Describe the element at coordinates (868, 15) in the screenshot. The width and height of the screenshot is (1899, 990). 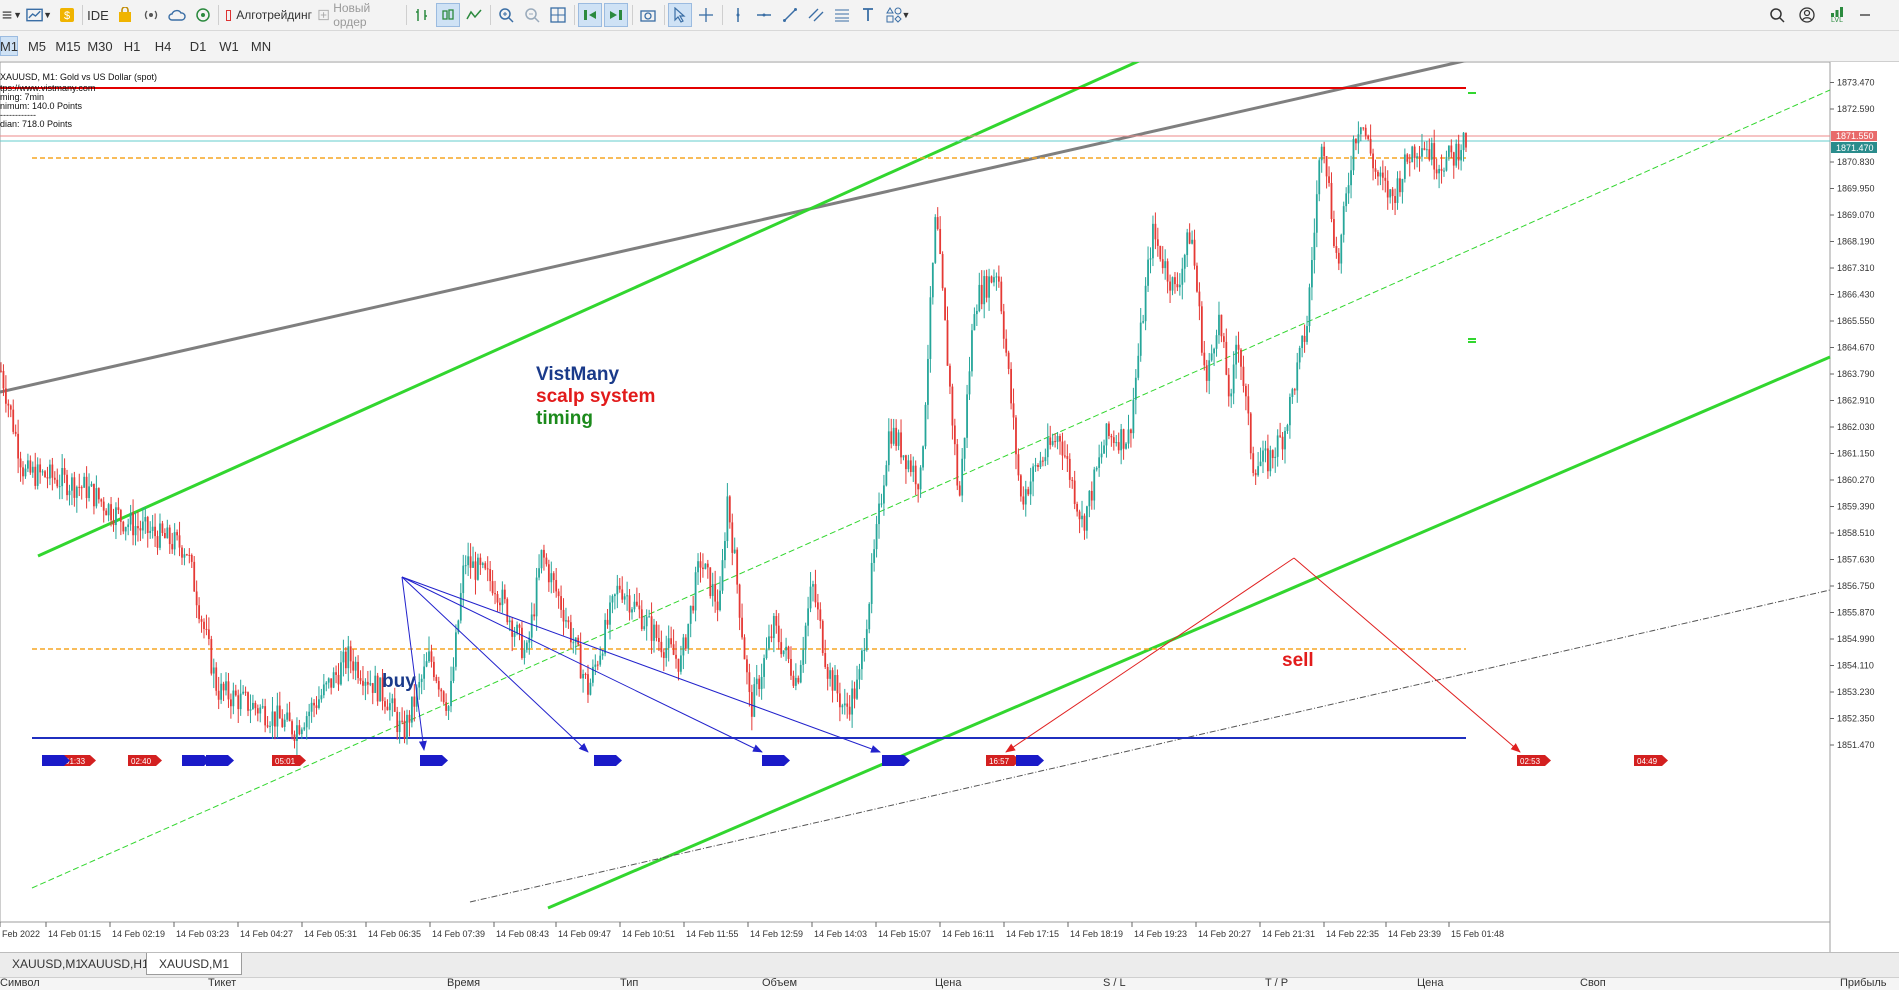
I see `text-icon` at that location.